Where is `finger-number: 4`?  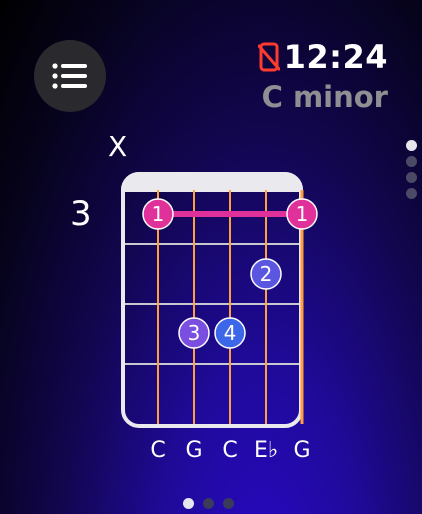 finger-number: 4 is located at coordinates (230, 333).